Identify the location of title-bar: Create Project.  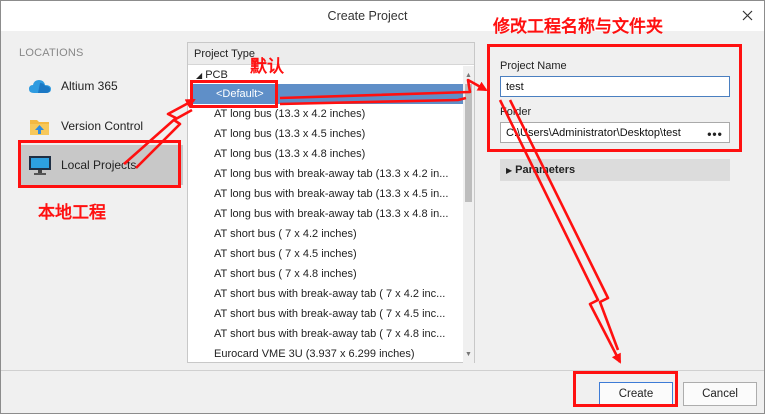
(382, 16).